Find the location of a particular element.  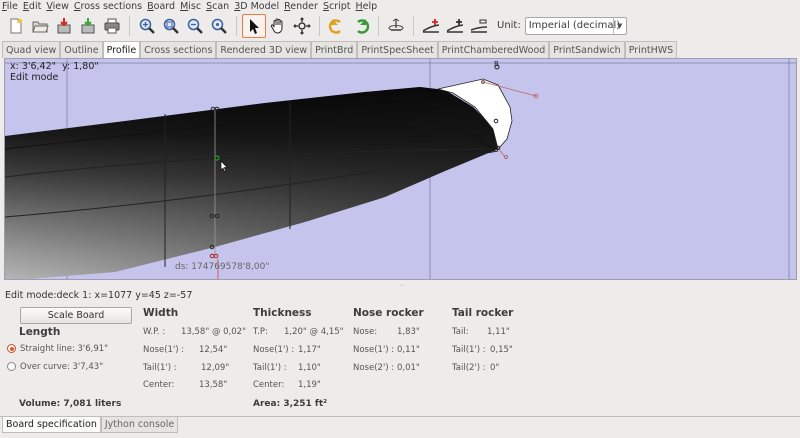

nose-rocker-nose-label: Nose: is located at coordinates (365, 332).